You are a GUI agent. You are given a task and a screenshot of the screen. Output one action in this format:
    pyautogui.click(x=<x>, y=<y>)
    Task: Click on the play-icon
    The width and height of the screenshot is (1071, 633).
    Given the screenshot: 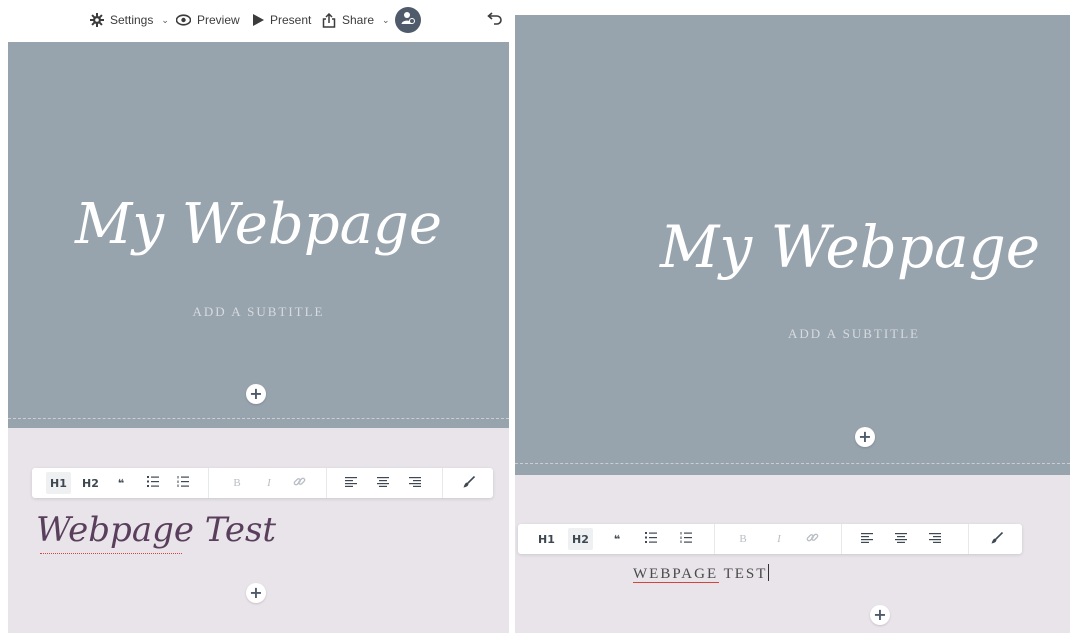 What is the action you would take?
    pyautogui.click(x=258, y=20)
    